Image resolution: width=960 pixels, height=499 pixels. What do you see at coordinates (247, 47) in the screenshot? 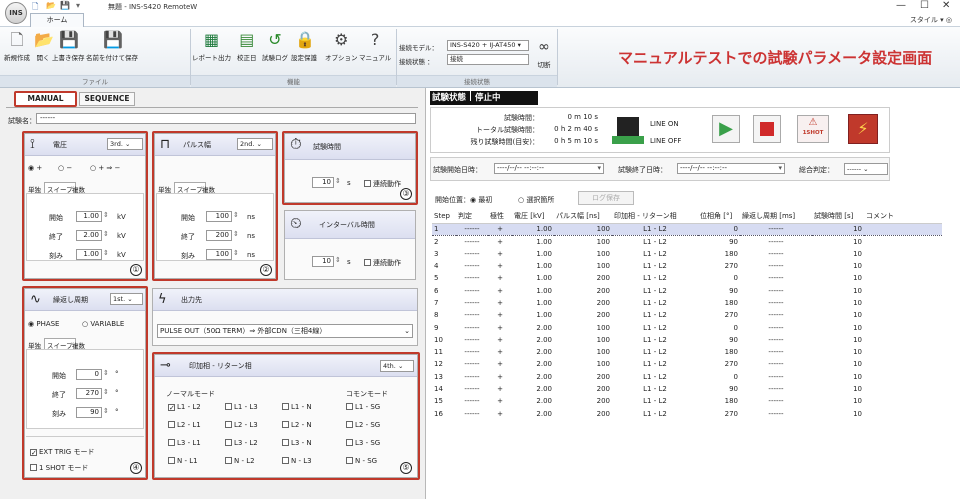
I see `calibration-button: ▤ 校正日` at bounding box center [247, 47].